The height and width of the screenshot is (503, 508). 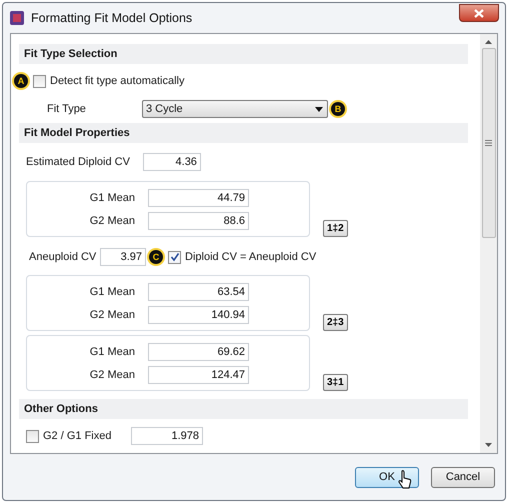 I want to click on input-field: 88.6, so click(x=198, y=221).